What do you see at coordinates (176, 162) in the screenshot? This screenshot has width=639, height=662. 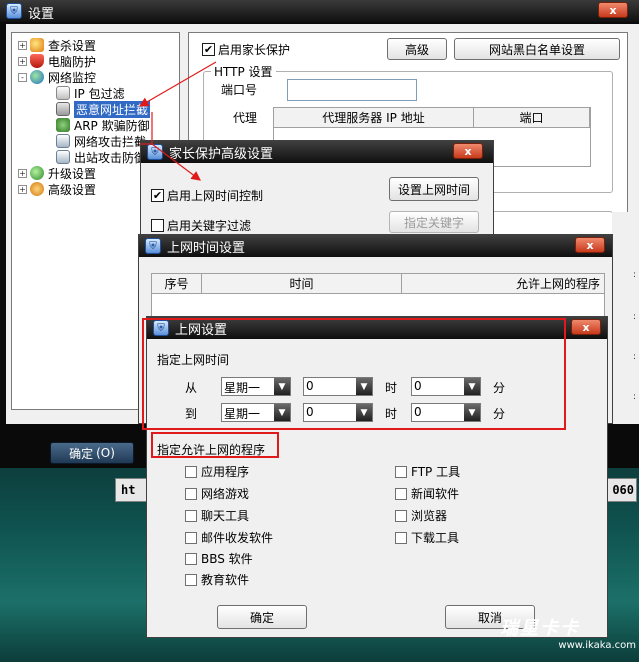 I see `arrow-to-time-checkbox` at bounding box center [176, 162].